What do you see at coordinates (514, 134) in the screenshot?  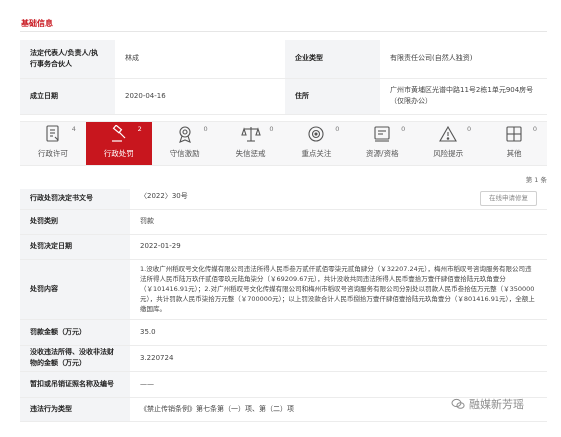 I see `grid-icon` at bounding box center [514, 134].